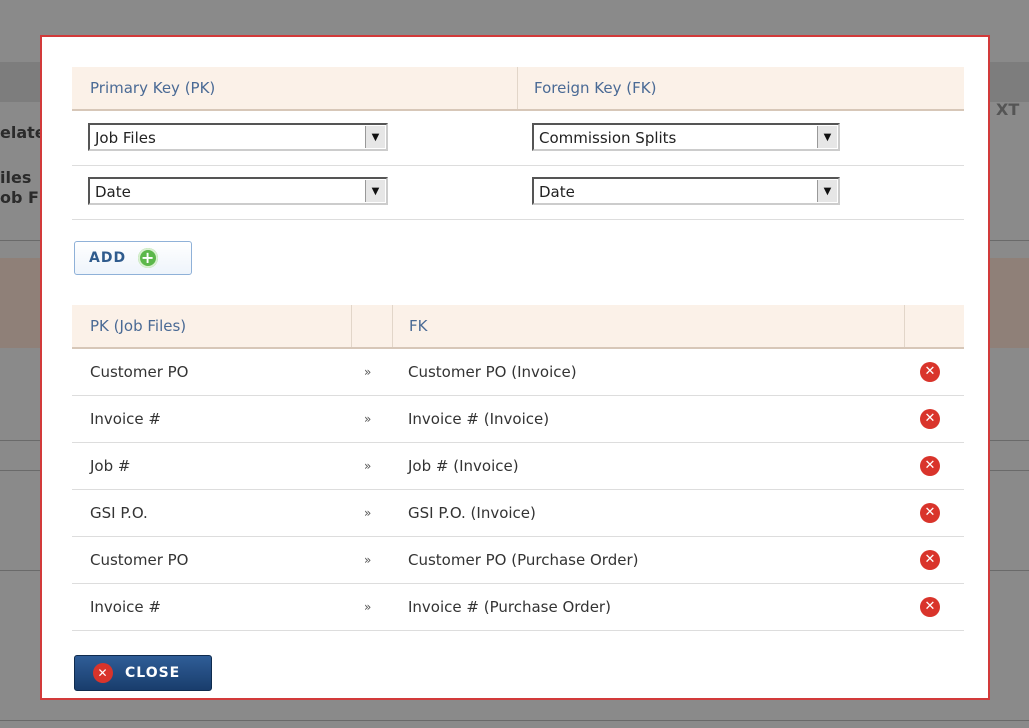  I want to click on mapping-header-row: PK (Job Files) FK, so click(518, 327).